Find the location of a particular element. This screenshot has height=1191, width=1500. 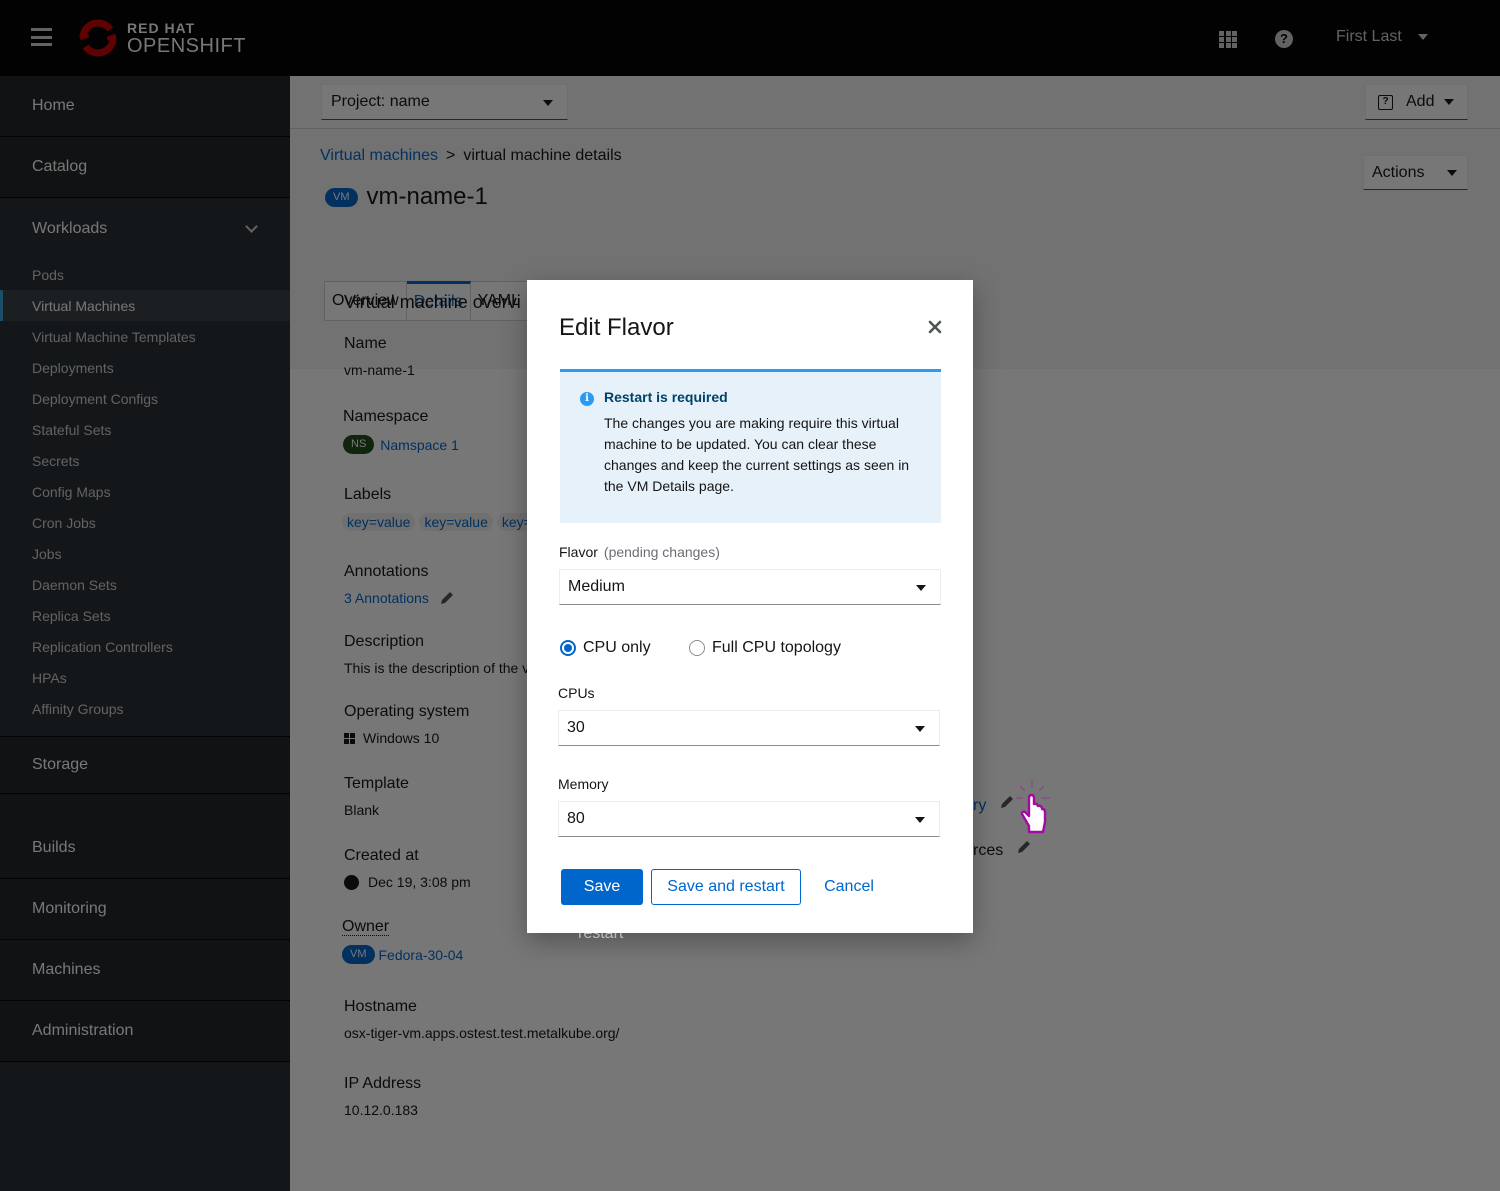

cancel-button: Cancel is located at coordinates (849, 887).